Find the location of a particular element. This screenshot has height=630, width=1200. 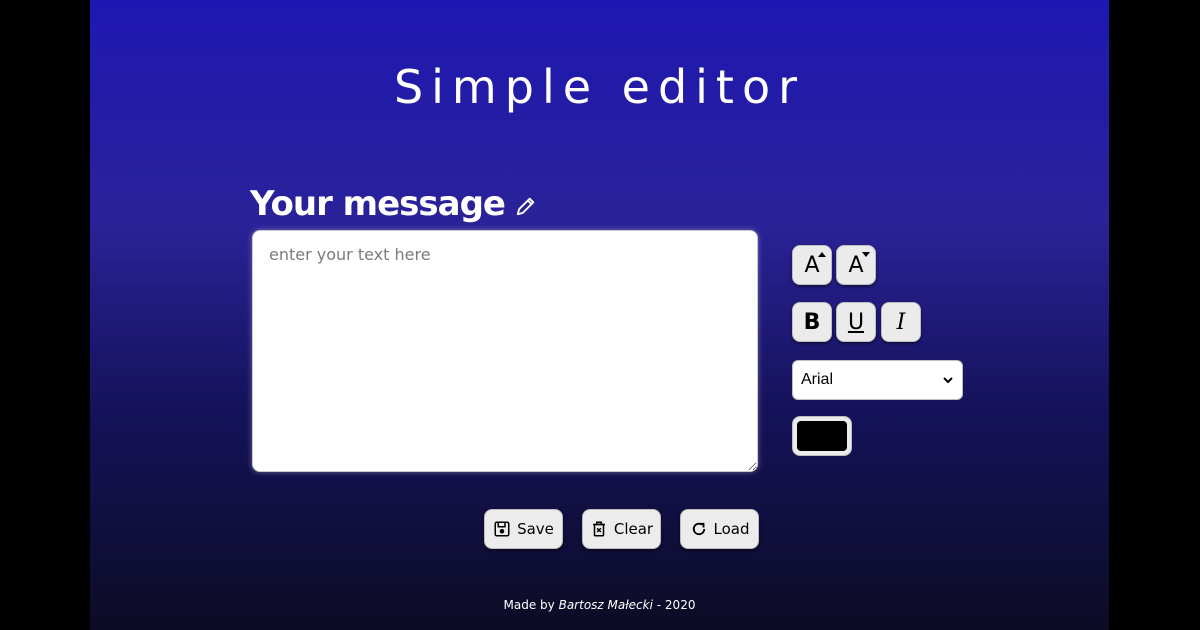

color-swatch-fill is located at coordinates (822, 436).